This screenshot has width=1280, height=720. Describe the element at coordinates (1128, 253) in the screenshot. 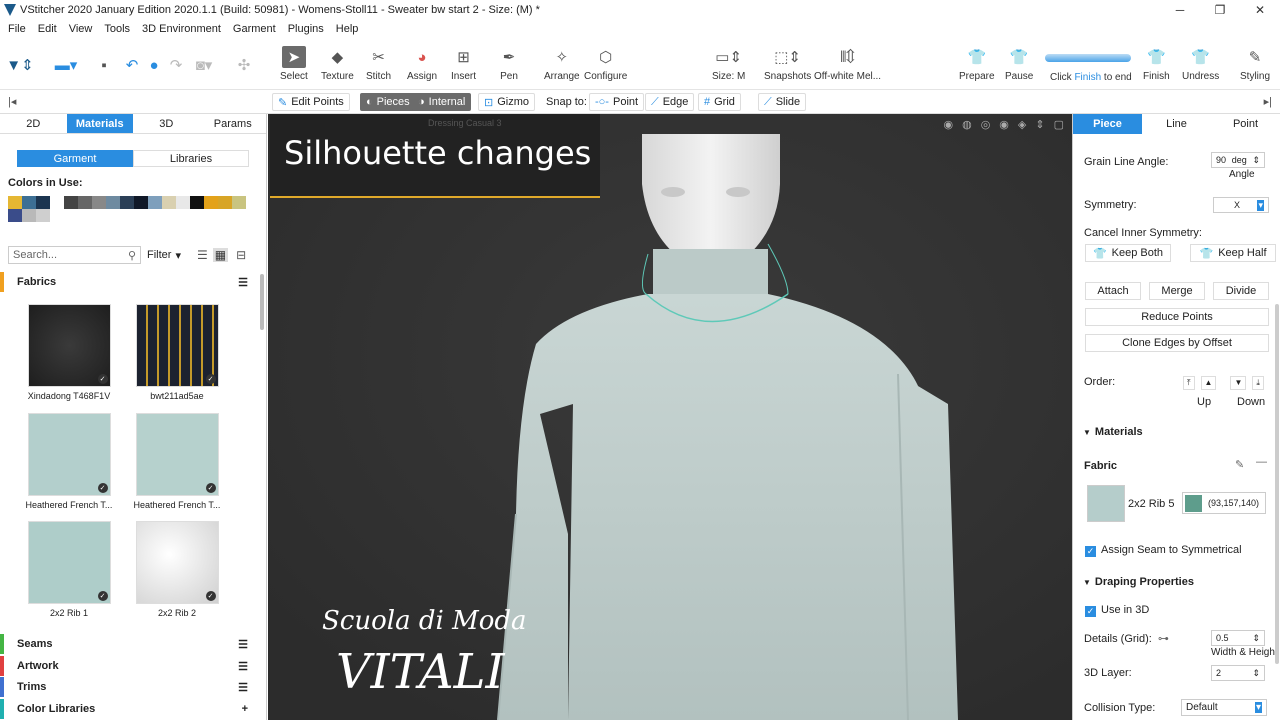

I see `keep-both-button: 👕 Keep Both` at that location.